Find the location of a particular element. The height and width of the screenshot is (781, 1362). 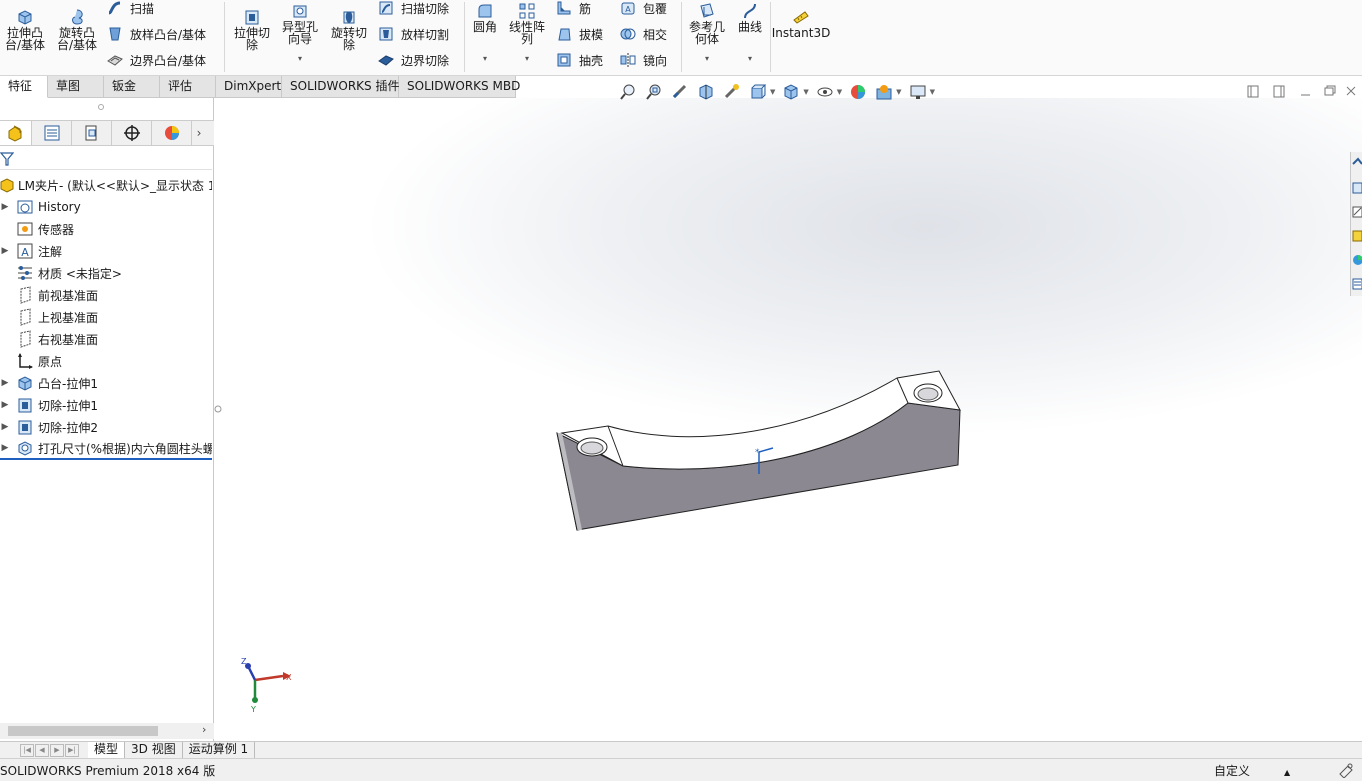

mirror-button: 镜向 is located at coordinates (643, 60).